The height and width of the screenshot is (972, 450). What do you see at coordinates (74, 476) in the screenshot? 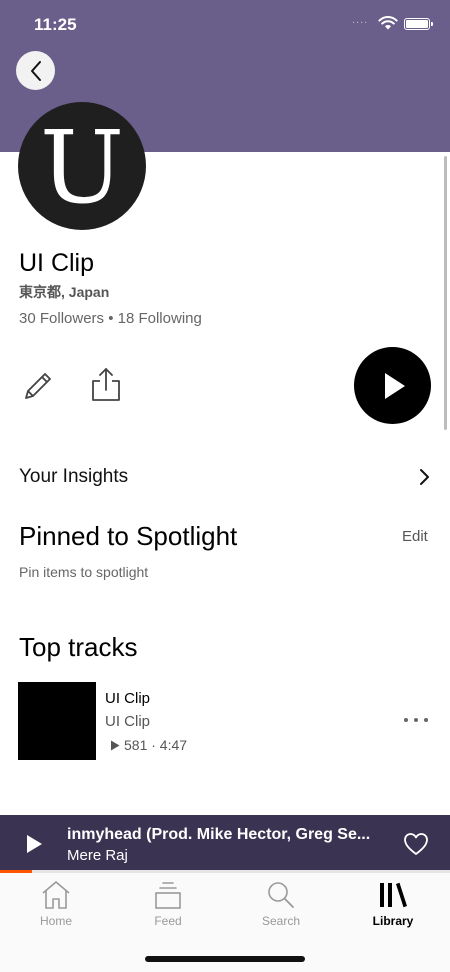
I see `insights-label: Your Insights` at bounding box center [74, 476].